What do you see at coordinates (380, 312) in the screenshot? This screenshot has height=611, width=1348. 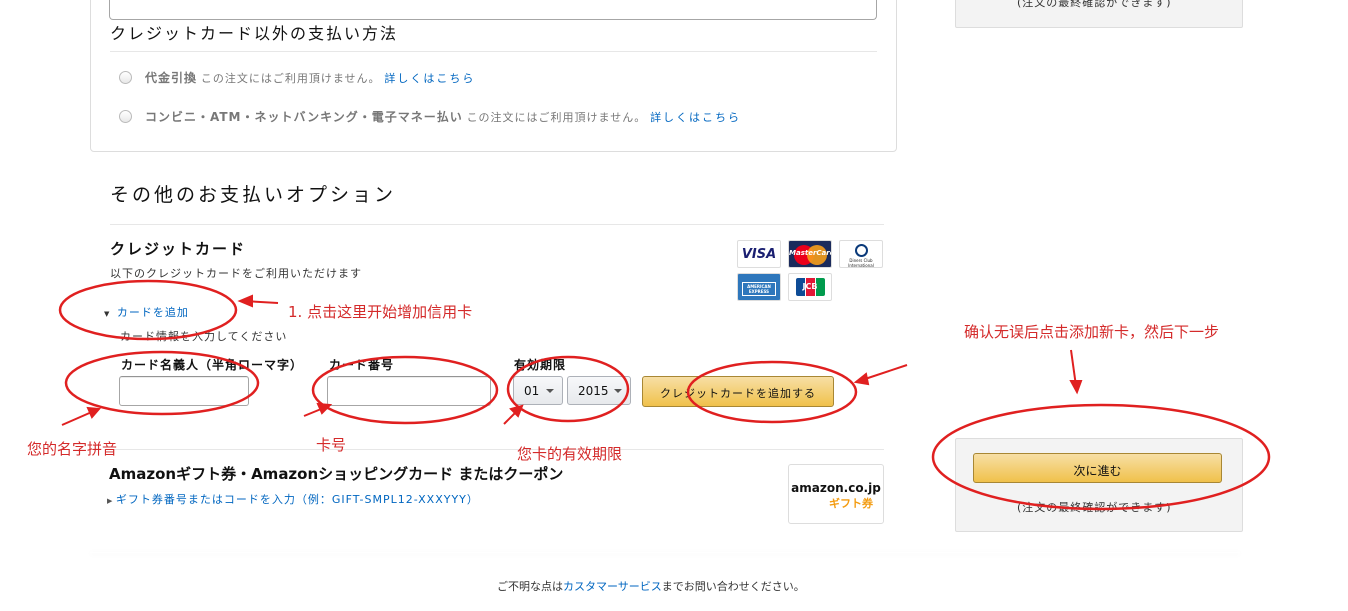 I see `annotation-step1: 1. 点击这里开始增加信用卡` at bounding box center [380, 312].